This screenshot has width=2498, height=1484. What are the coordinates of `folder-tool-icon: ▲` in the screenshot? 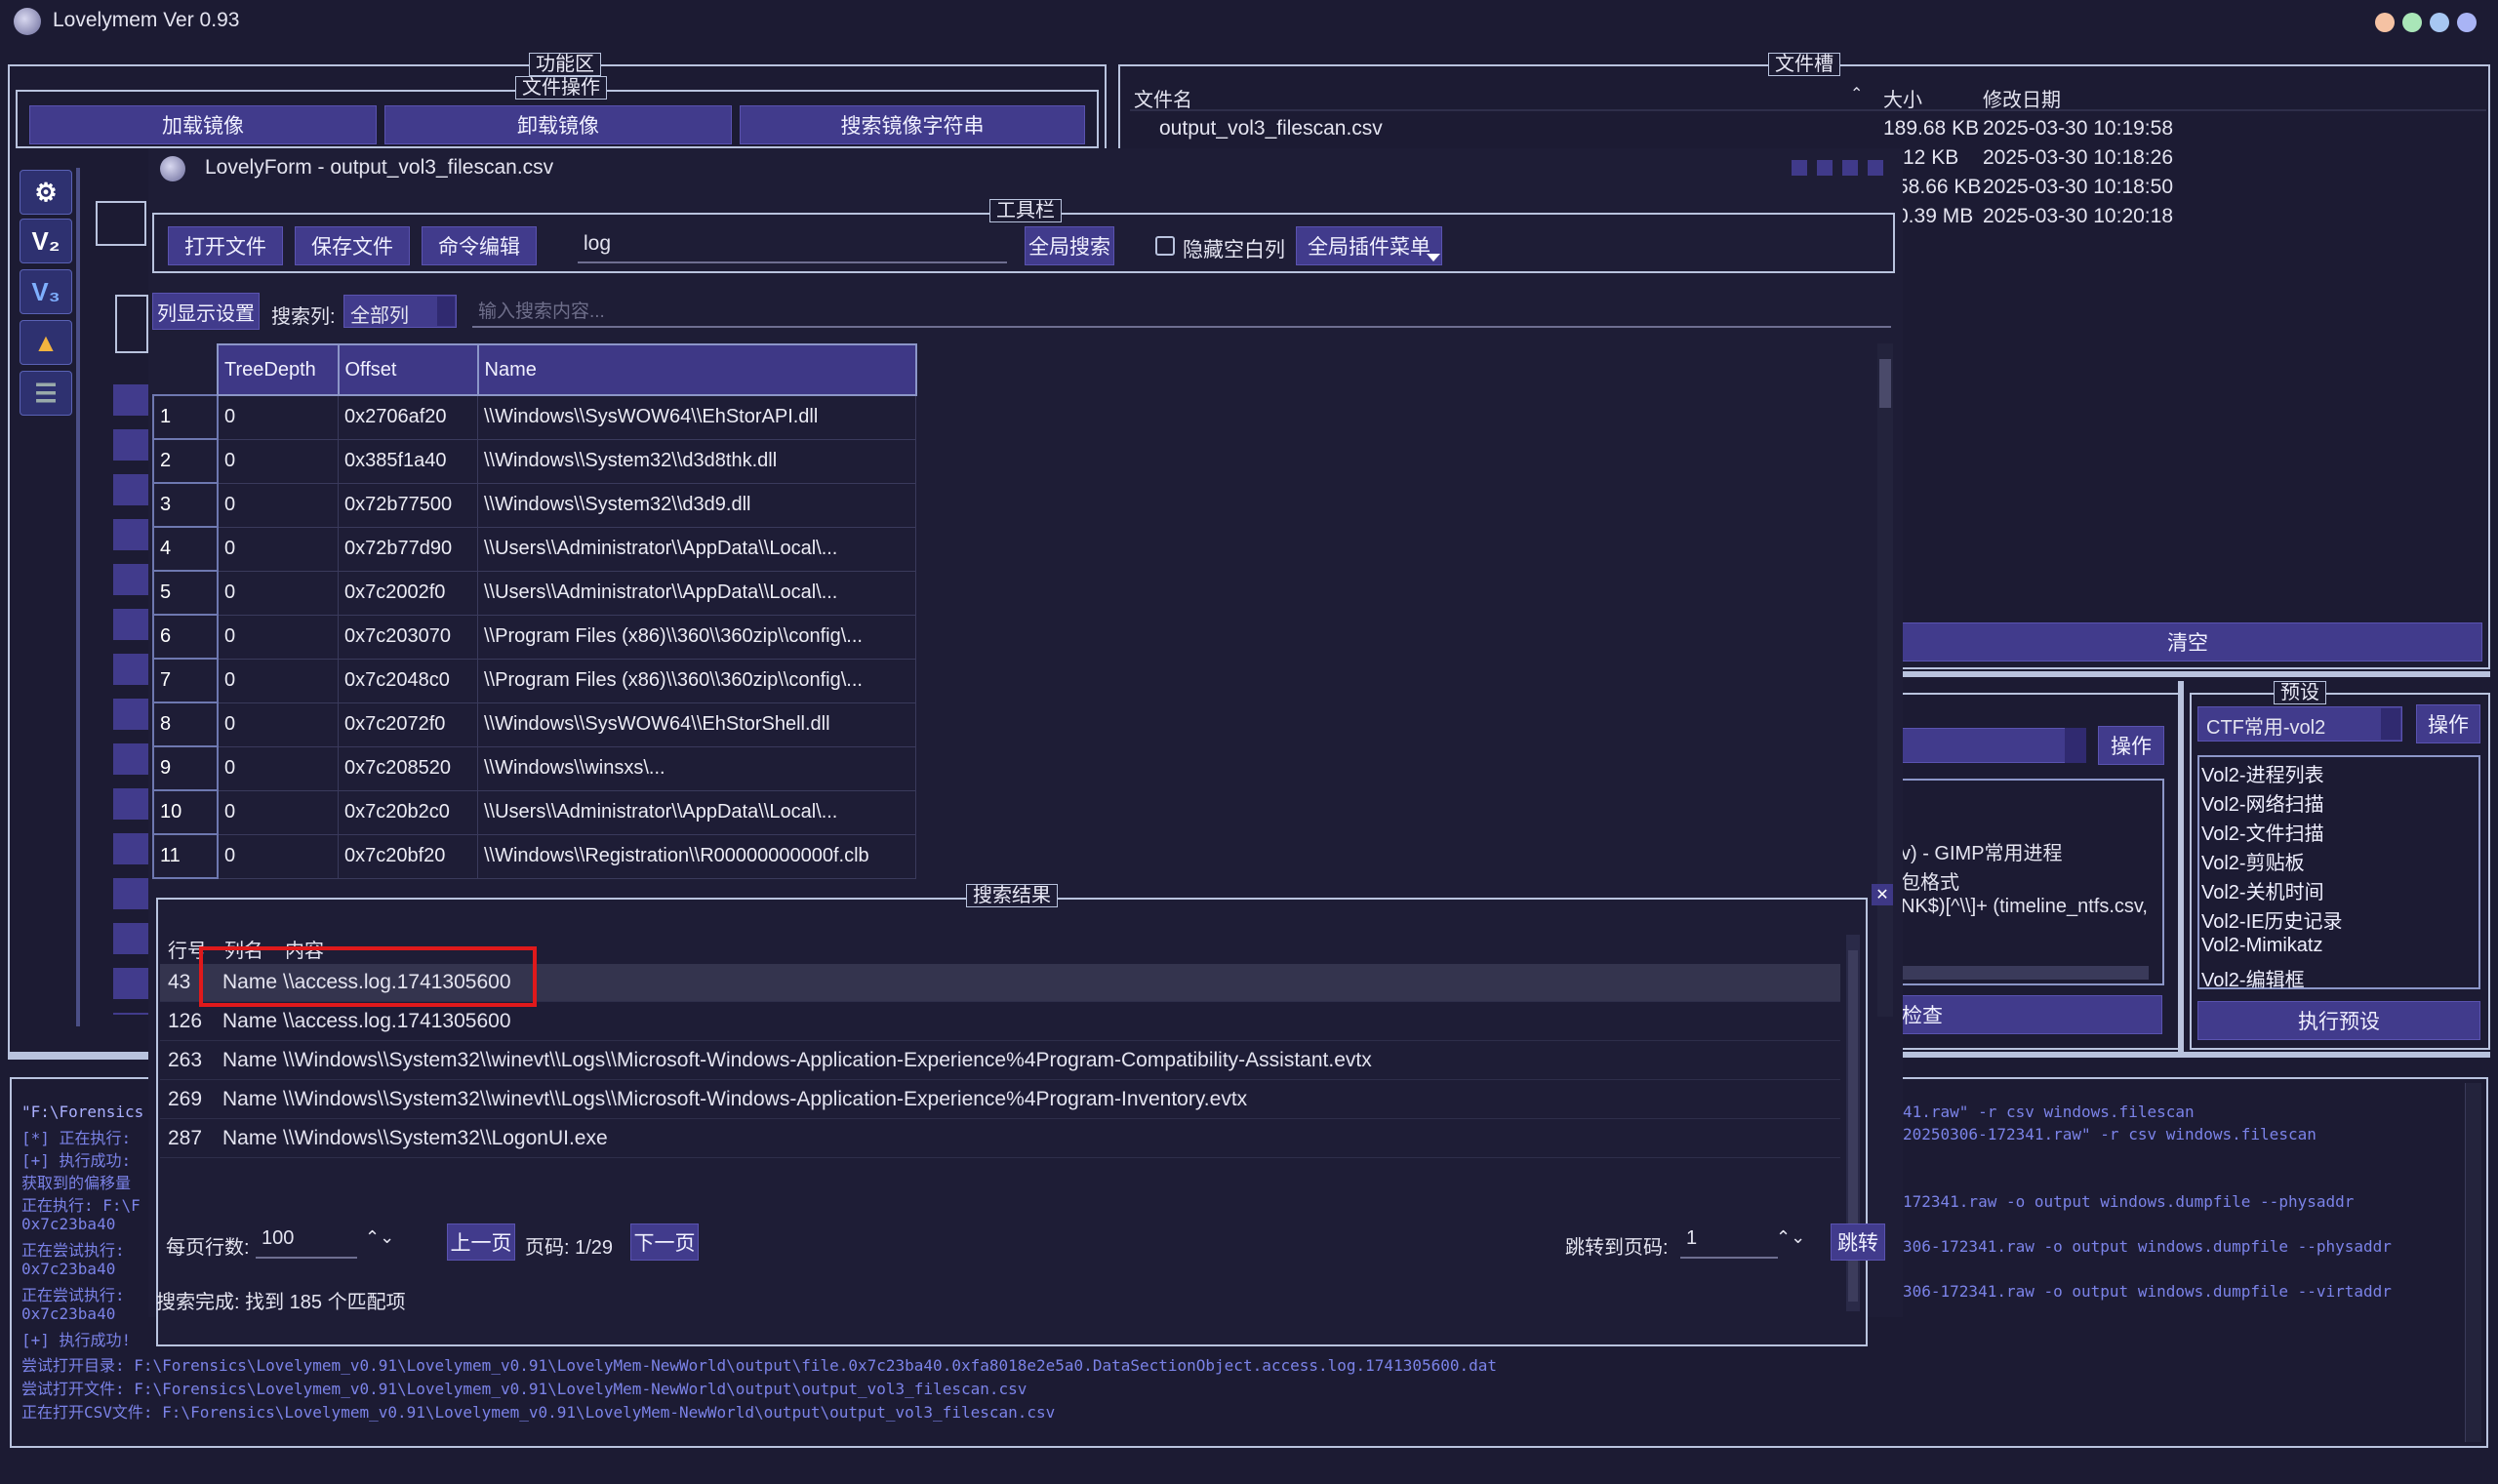 It's located at (46, 342).